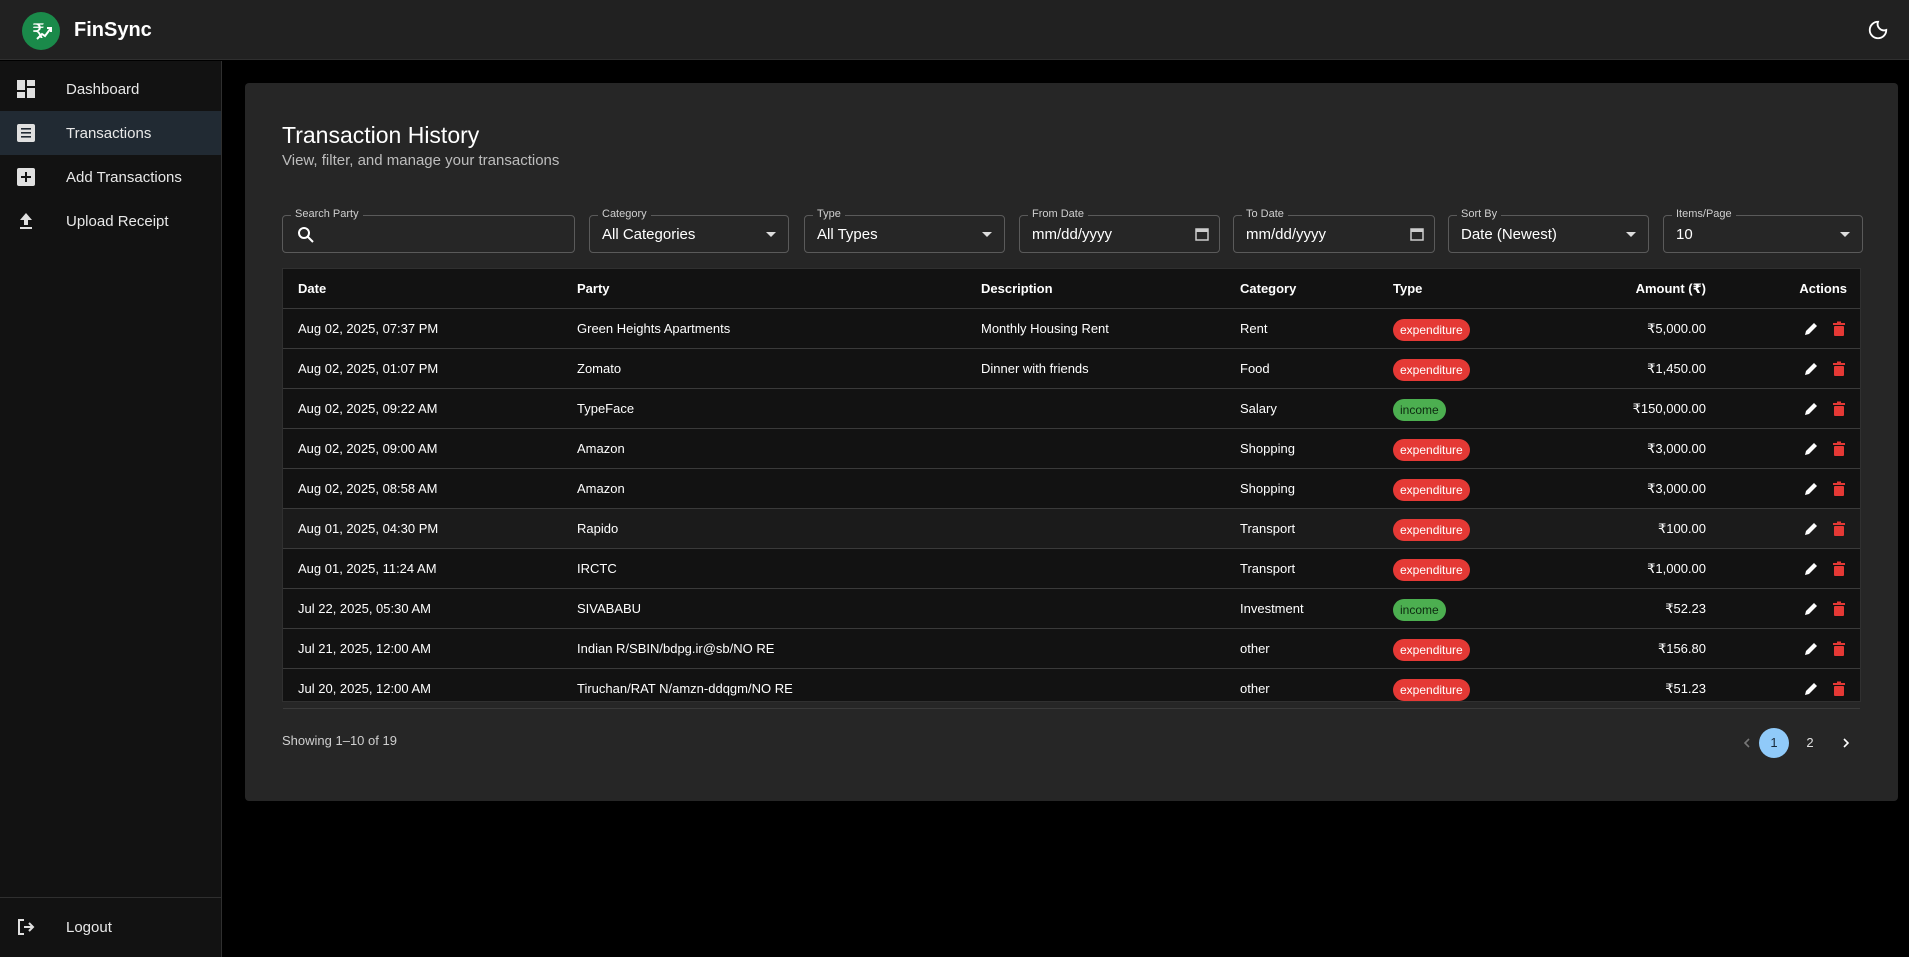 This screenshot has width=1909, height=957. Describe the element at coordinates (1017, 289) in the screenshot. I see `column-header-description: Description` at that location.